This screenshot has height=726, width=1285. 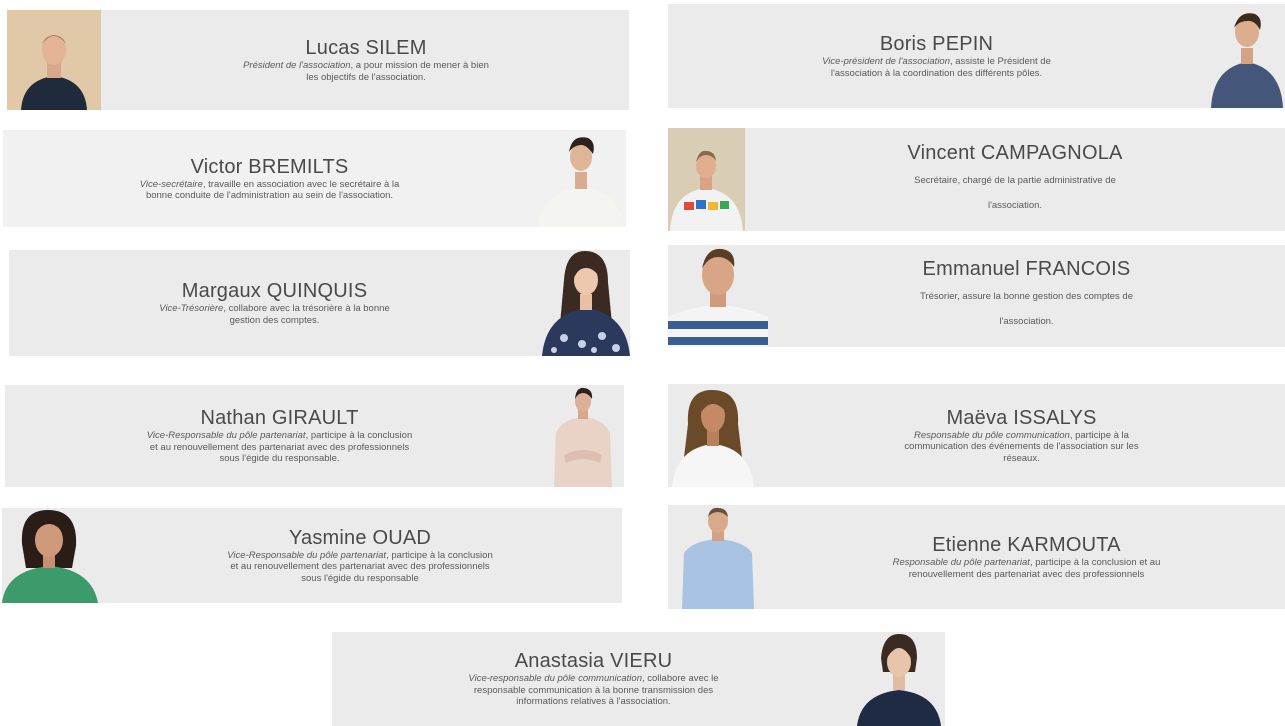 What do you see at coordinates (54, 60) in the screenshot?
I see `member-photo-lucas` at bounding box center [54, 60].